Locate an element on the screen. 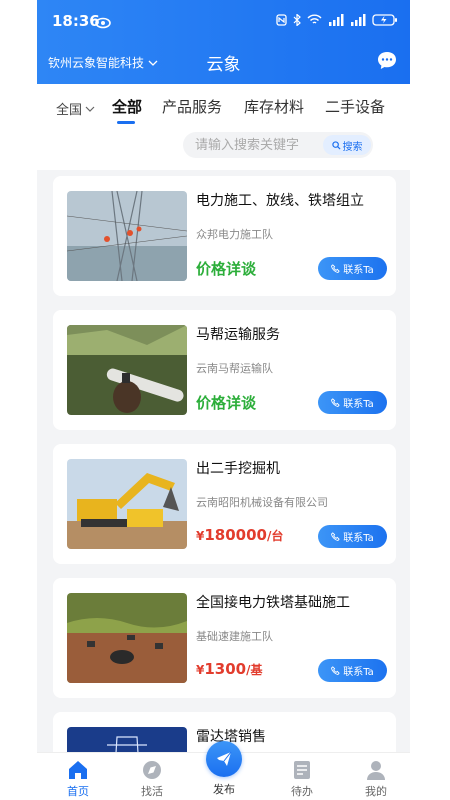  tab-mine: 我的 is located at coordinates (376, 779).